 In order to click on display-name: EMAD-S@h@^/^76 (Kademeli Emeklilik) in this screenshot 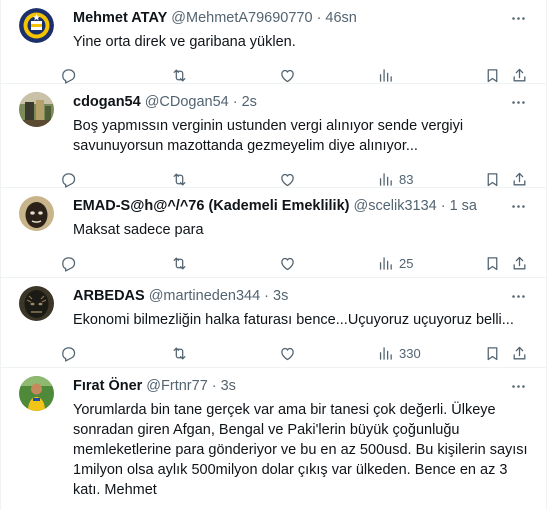, I will do `click(211, 206)`.